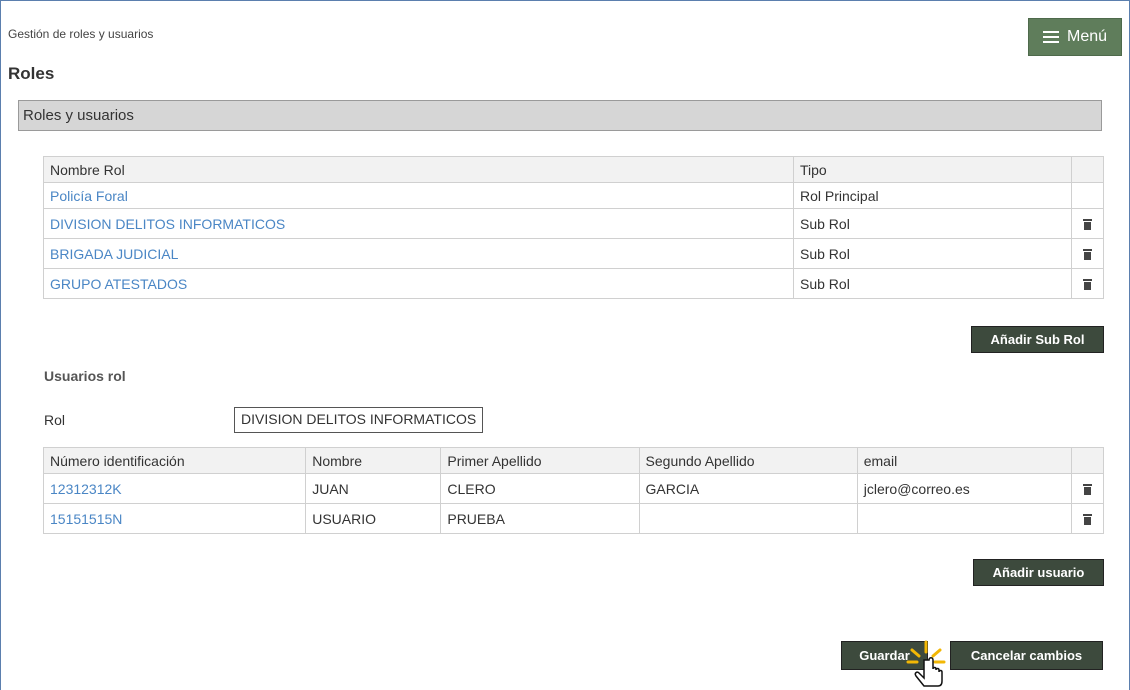 This screenshot has width=1130, height=690. Describe the element at coordinates (373, 518) in the screenshot. I see `user-nombre: USUARIO` at that location.